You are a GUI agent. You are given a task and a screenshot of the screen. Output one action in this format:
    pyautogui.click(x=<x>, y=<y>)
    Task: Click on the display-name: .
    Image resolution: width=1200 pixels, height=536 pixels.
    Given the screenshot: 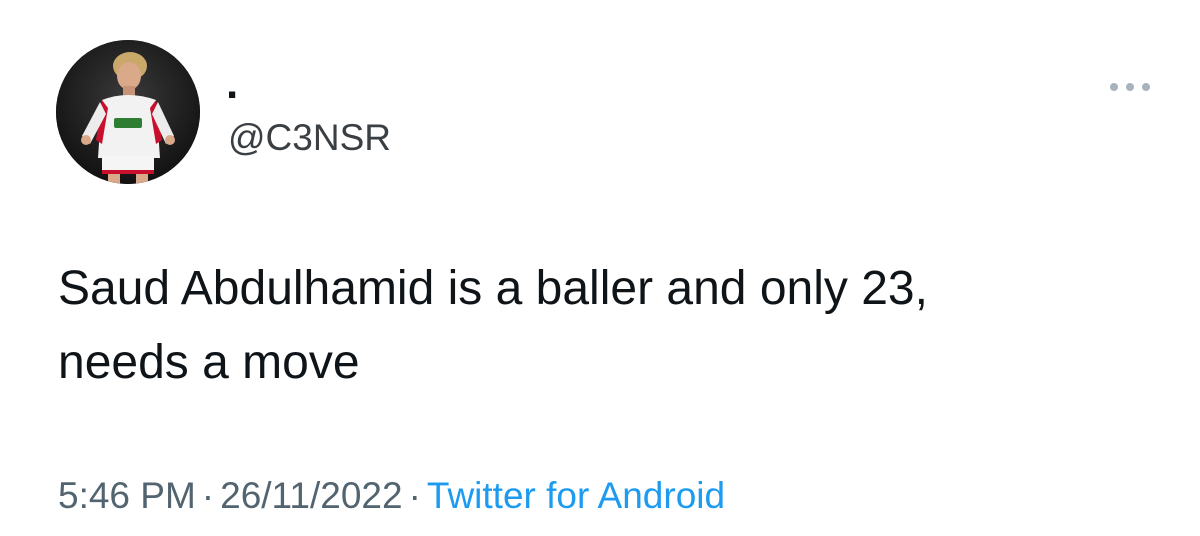 What is the action you would take?
    pyautogui.click(x=232, y=84)
    